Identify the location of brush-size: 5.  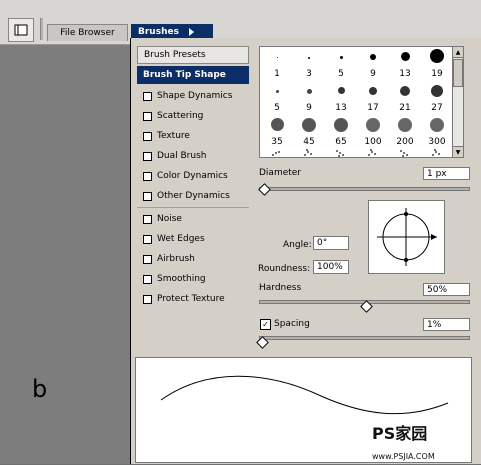
(341, 74).